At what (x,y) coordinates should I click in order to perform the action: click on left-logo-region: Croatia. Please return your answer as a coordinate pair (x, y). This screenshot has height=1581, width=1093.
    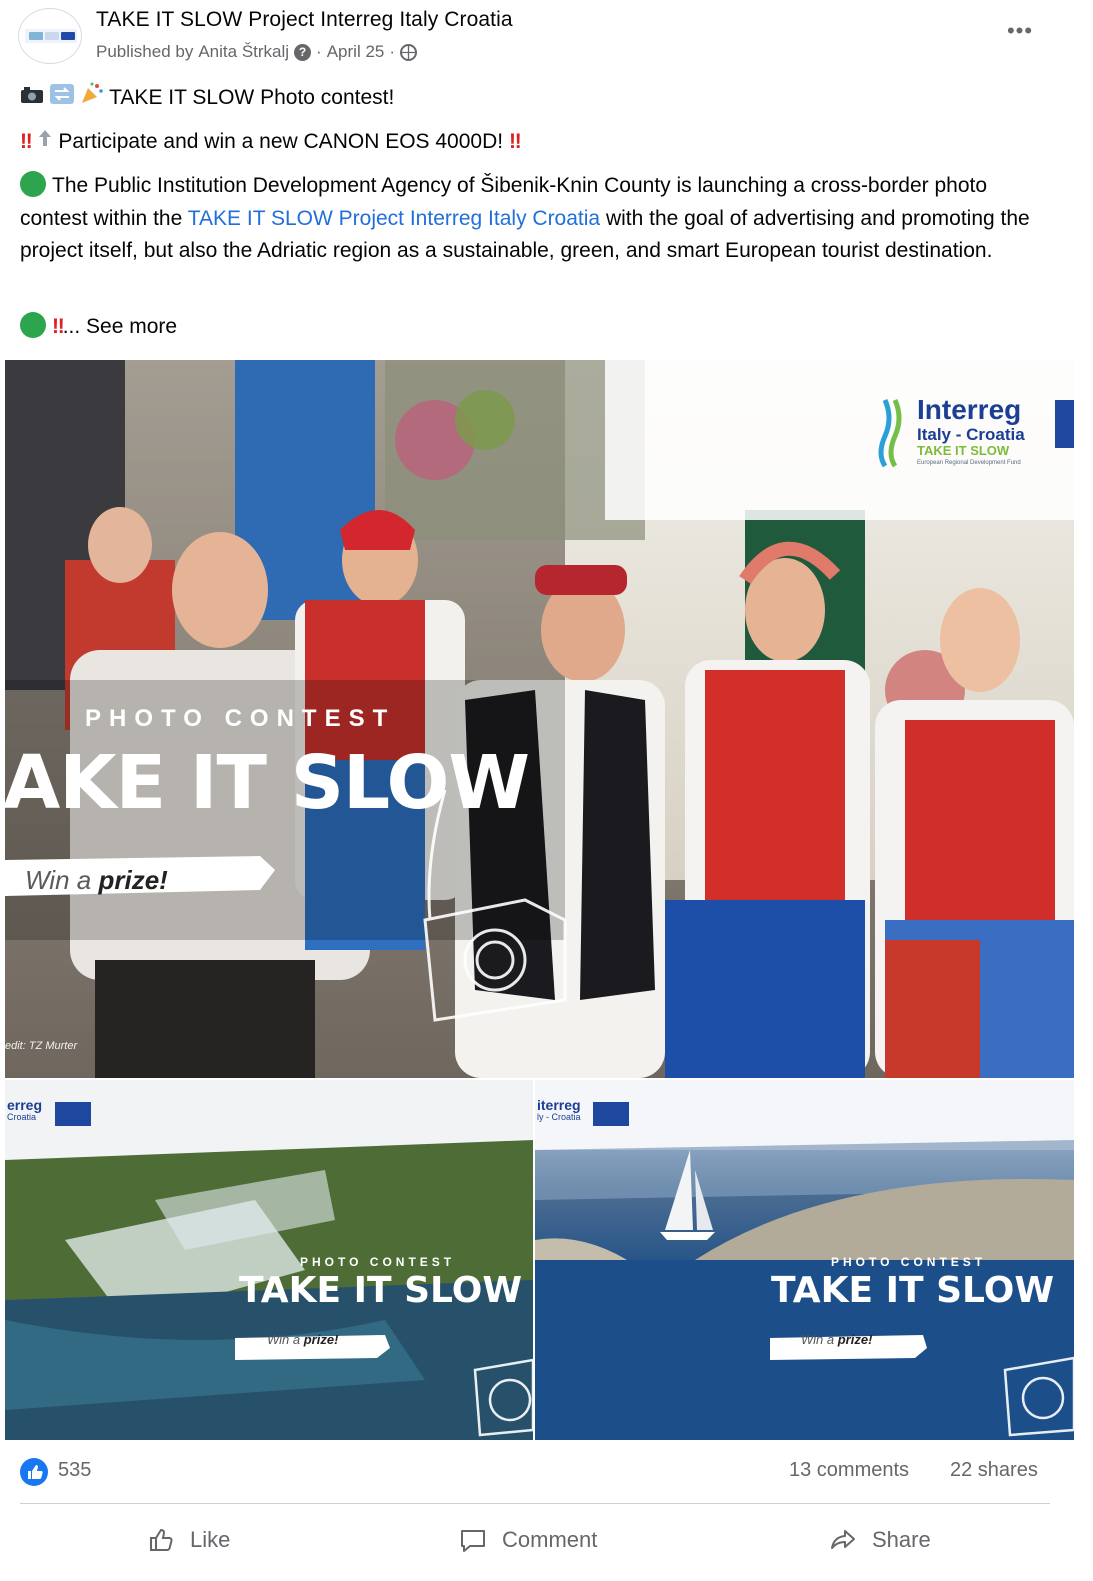
    Looking at the image, I should click on (22, 1117).